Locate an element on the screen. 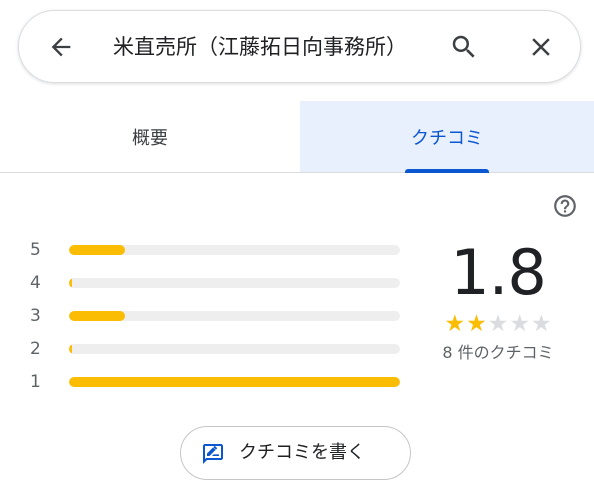  tab-bar: 概要 クチコミ is located at coordinates (297, 137).